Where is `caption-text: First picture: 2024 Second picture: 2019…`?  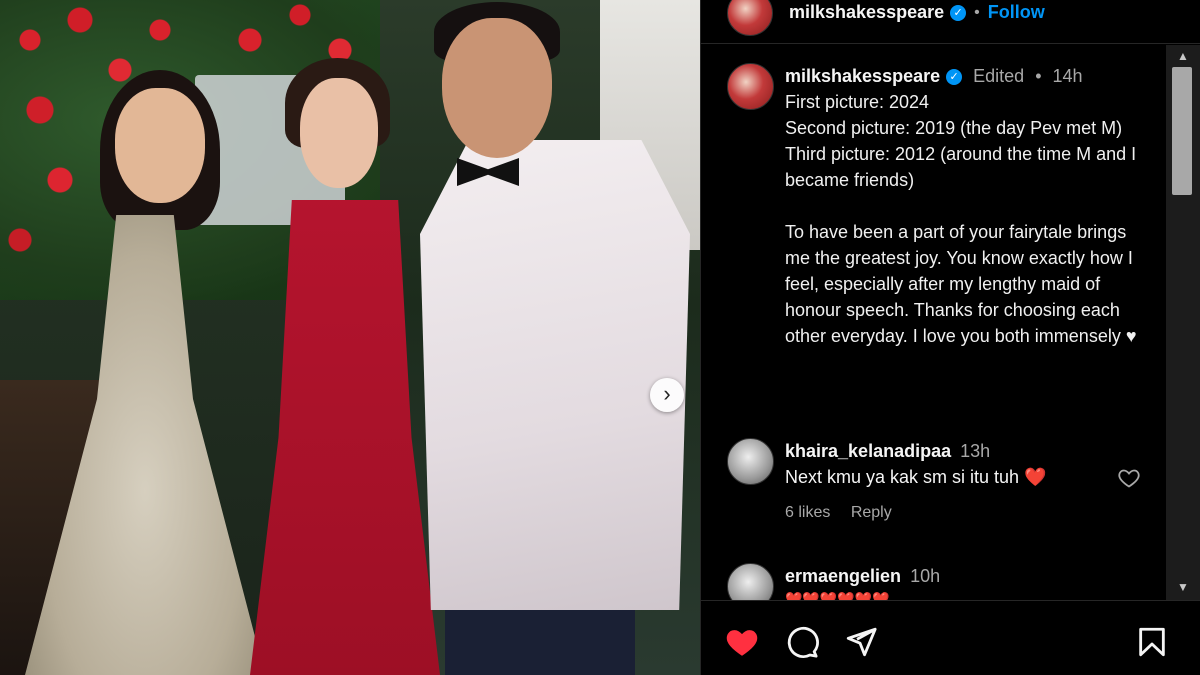 caption-text: First picture: 2024 Second picture: 2019… is located at coordinates (970, 219).